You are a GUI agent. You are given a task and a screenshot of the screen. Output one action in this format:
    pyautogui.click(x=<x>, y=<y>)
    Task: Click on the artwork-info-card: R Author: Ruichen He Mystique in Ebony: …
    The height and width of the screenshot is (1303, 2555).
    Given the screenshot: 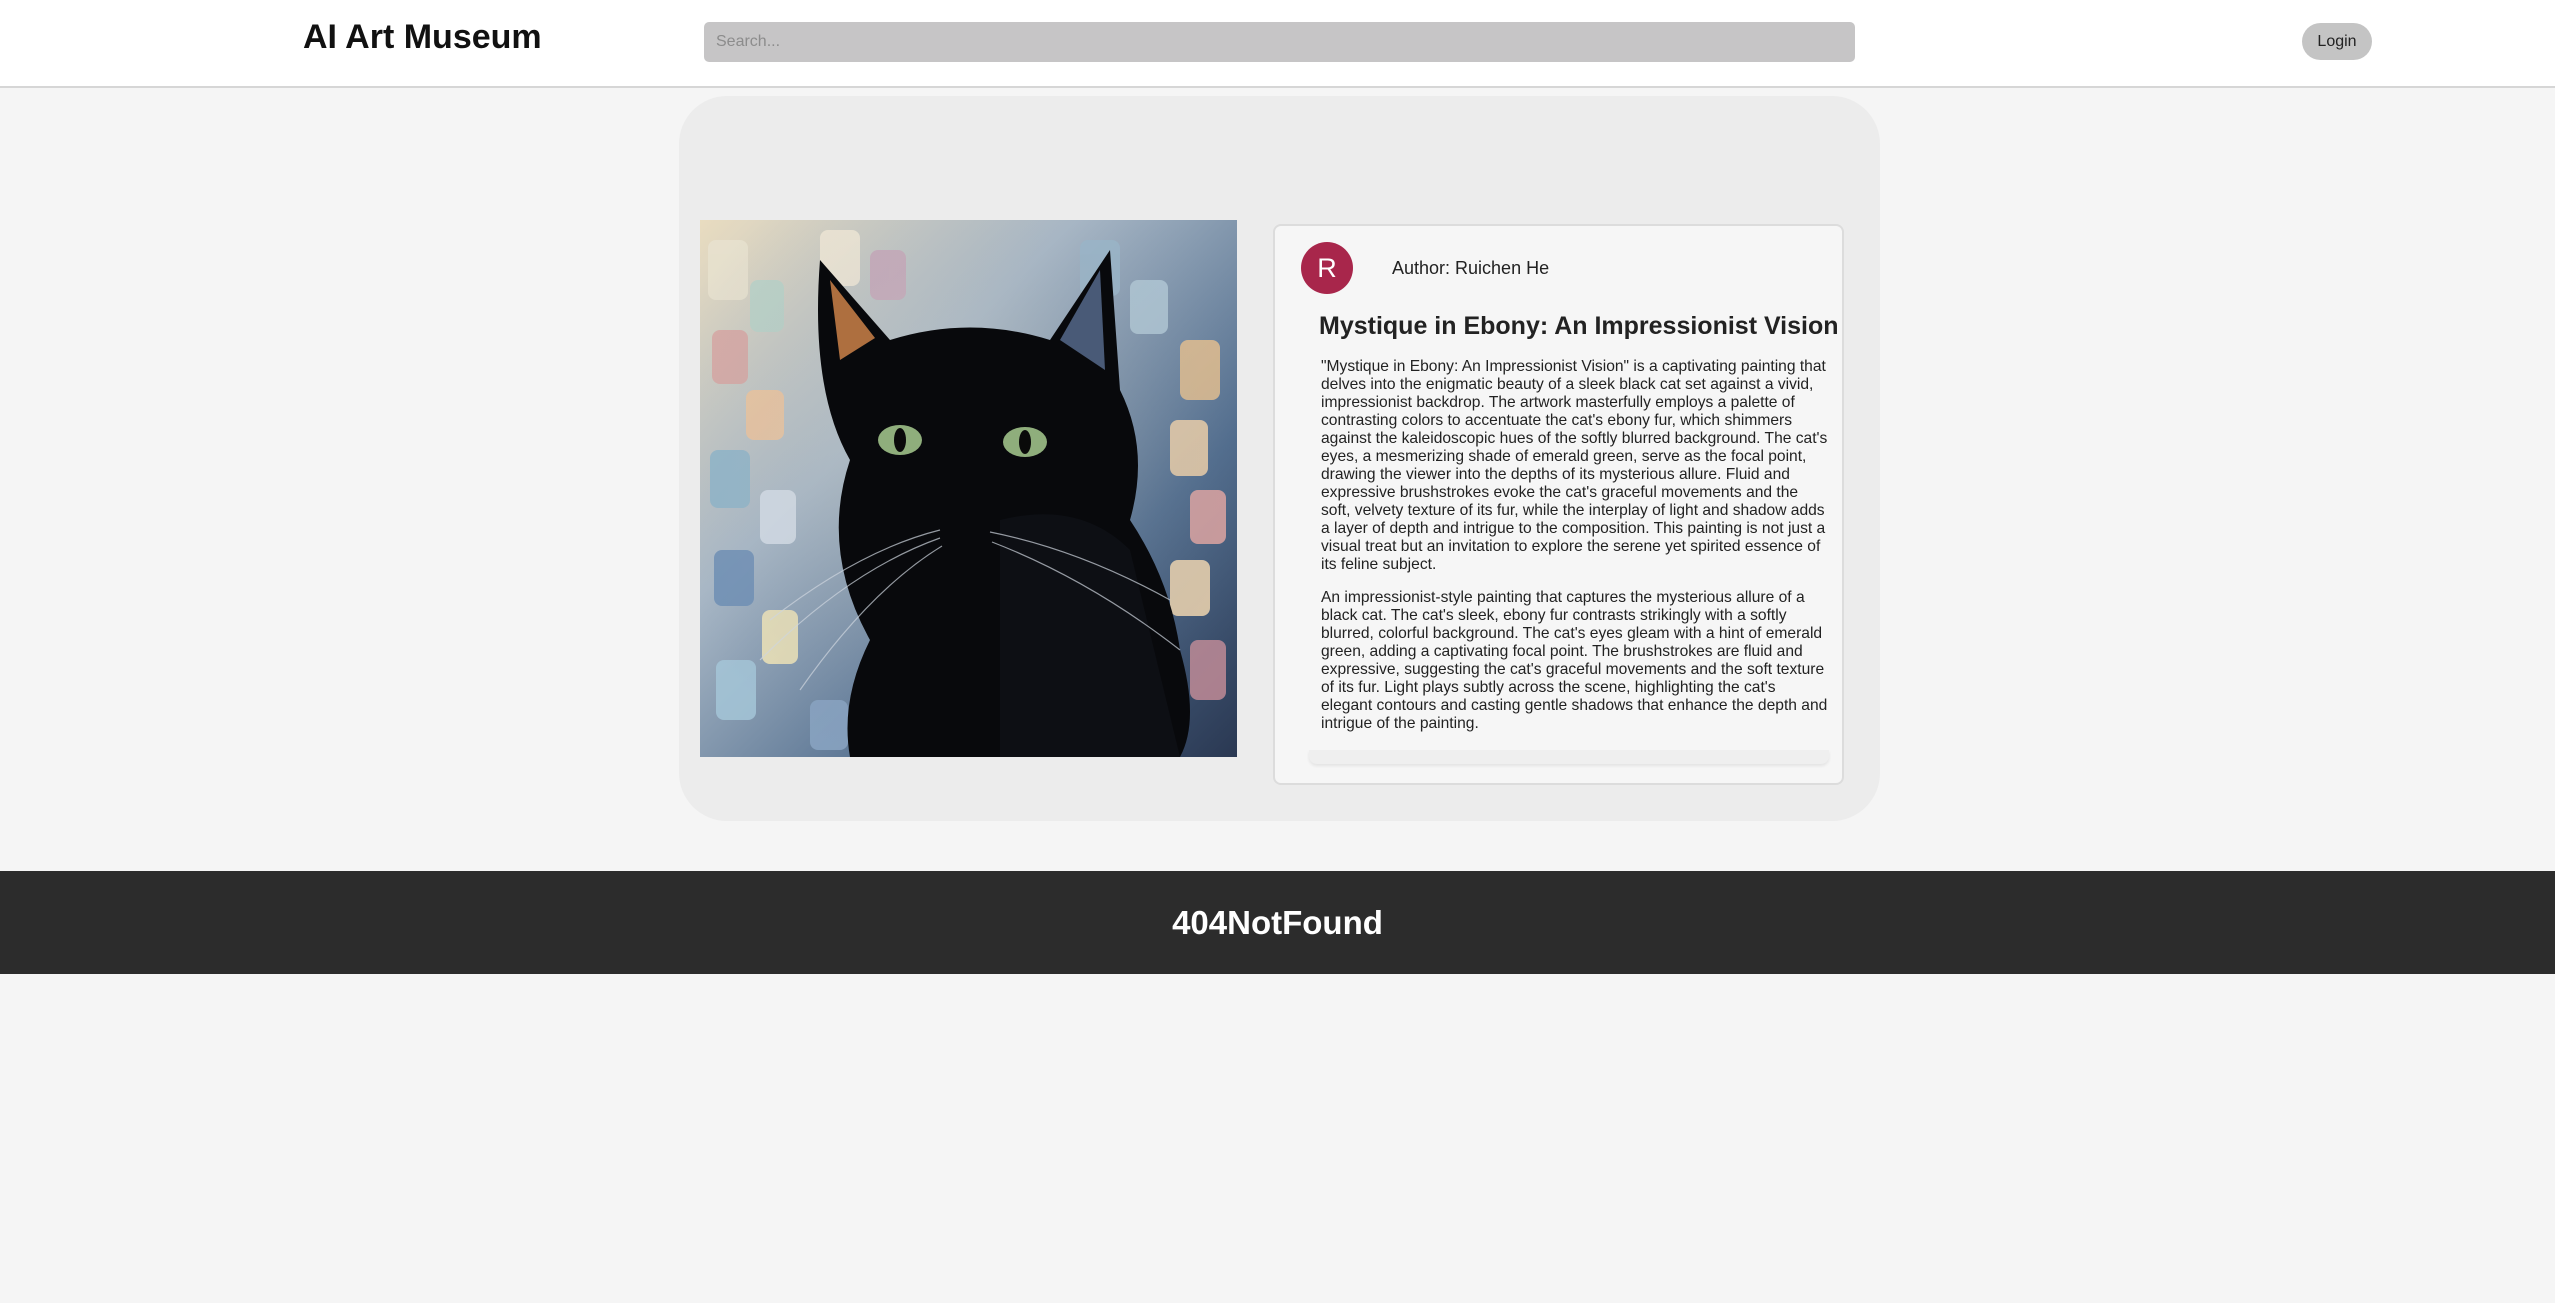 What is the action you would take?
    pyautogui.click(x=1558, y=504)
    